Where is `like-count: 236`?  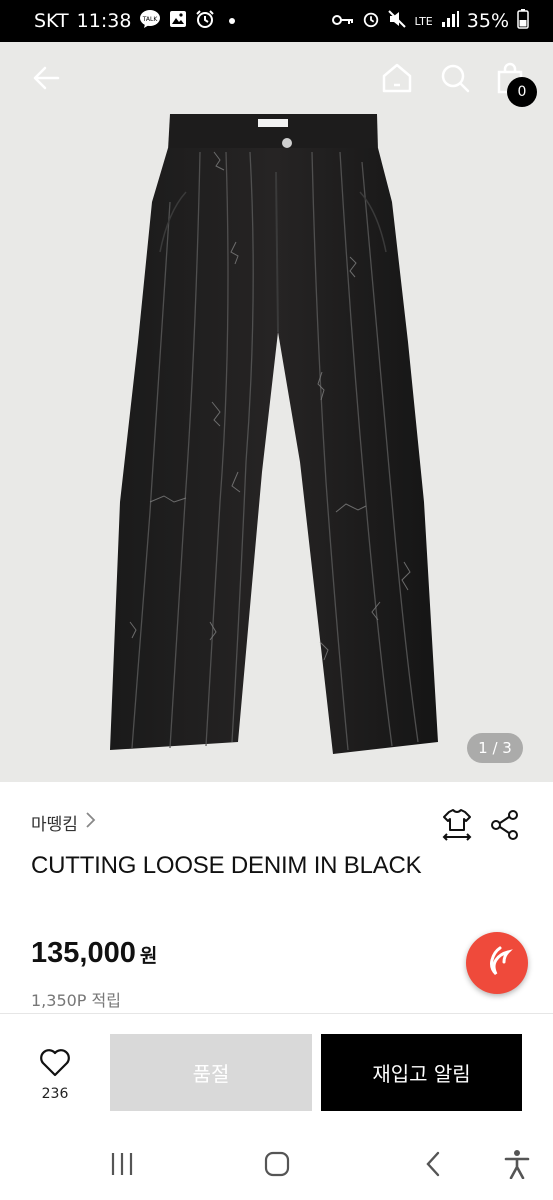
like-count: 236 is located at coordinates (55, 1094).